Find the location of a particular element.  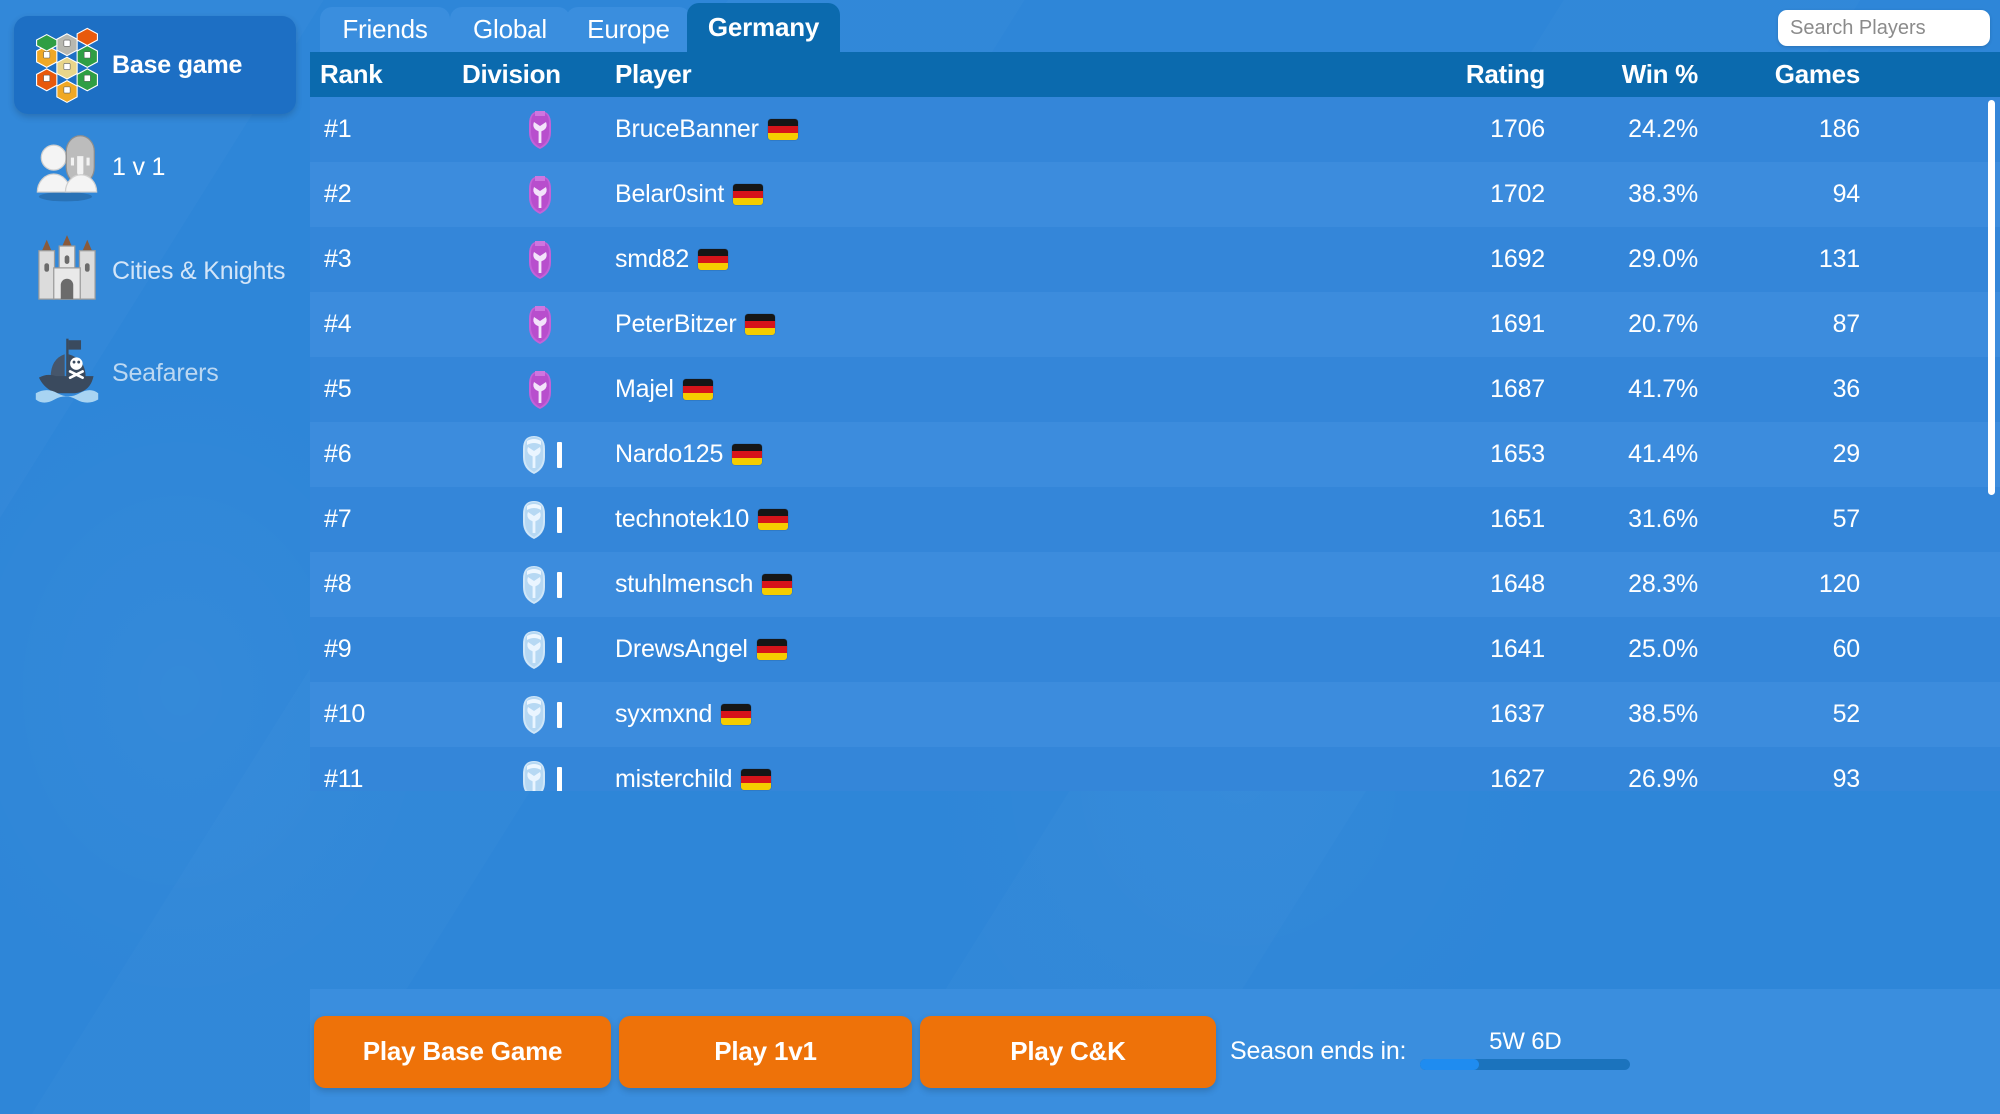

player-name: Majel is located at coordinates (644, 389).